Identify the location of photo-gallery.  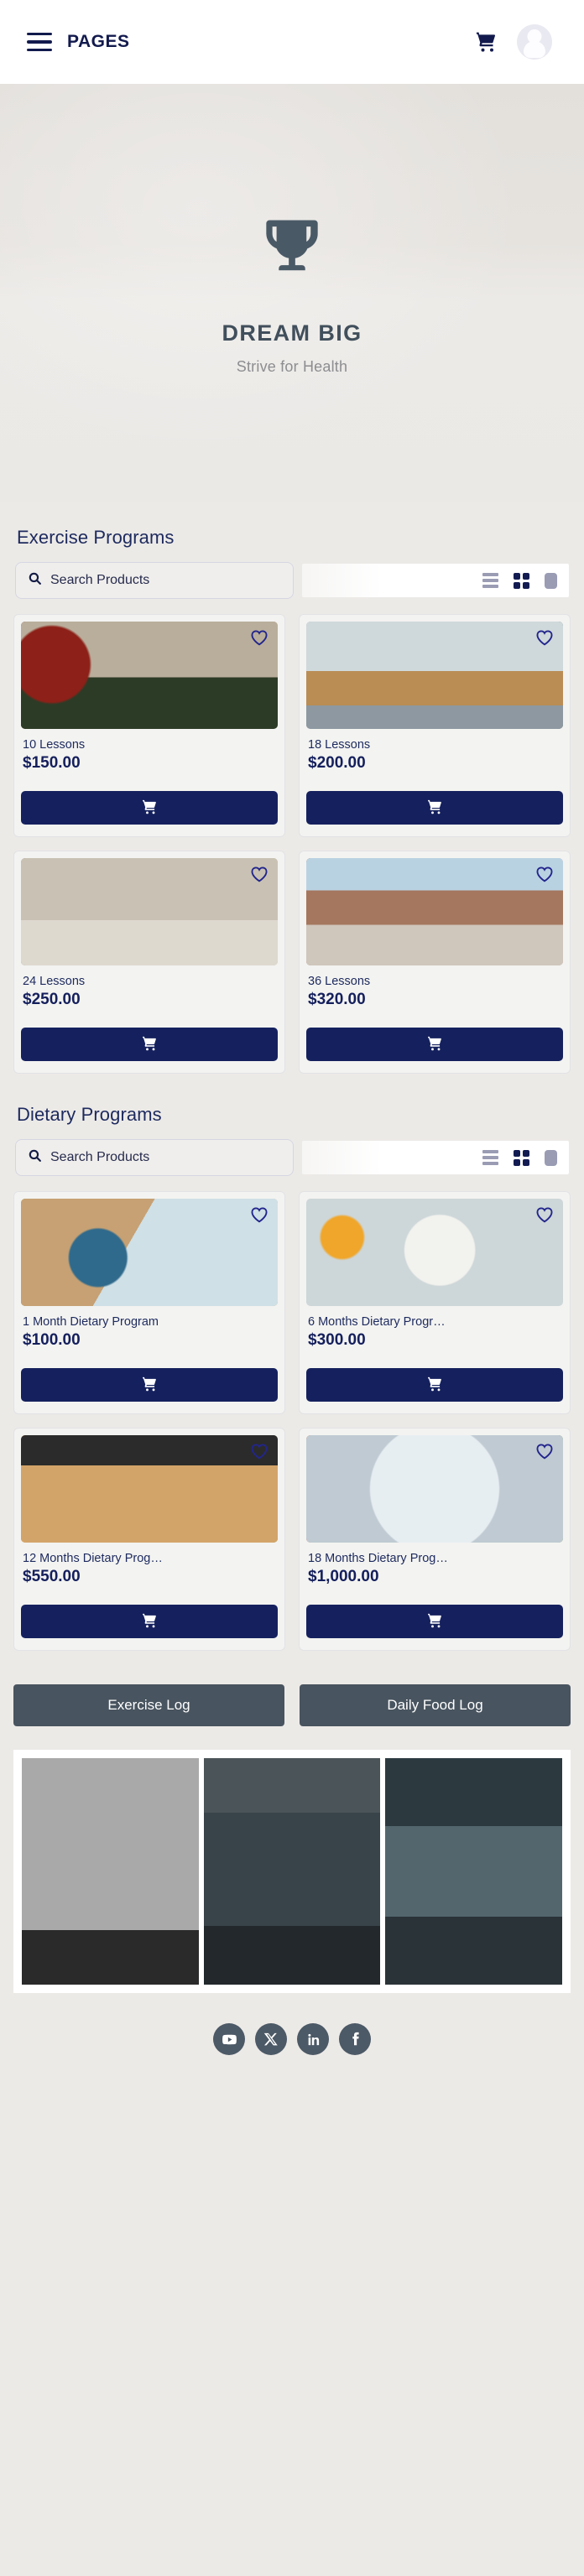
(292, 1871).